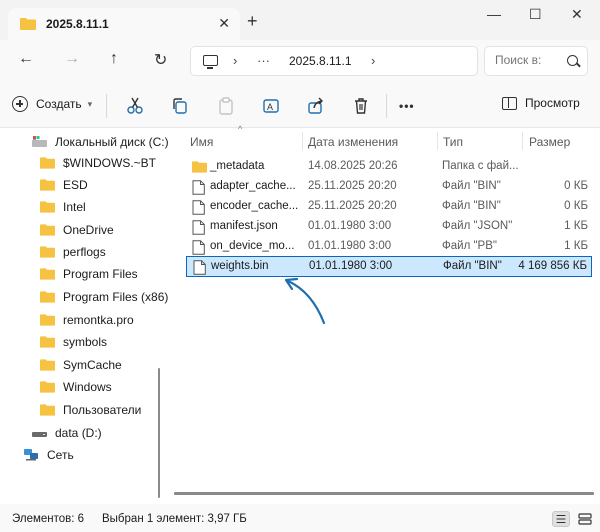 Image resolution: width=600 pixels, height=532 pixels. Describe the element at coordinates (494, 14) in the screenshot. I see `minimize-icon: —` at that location.